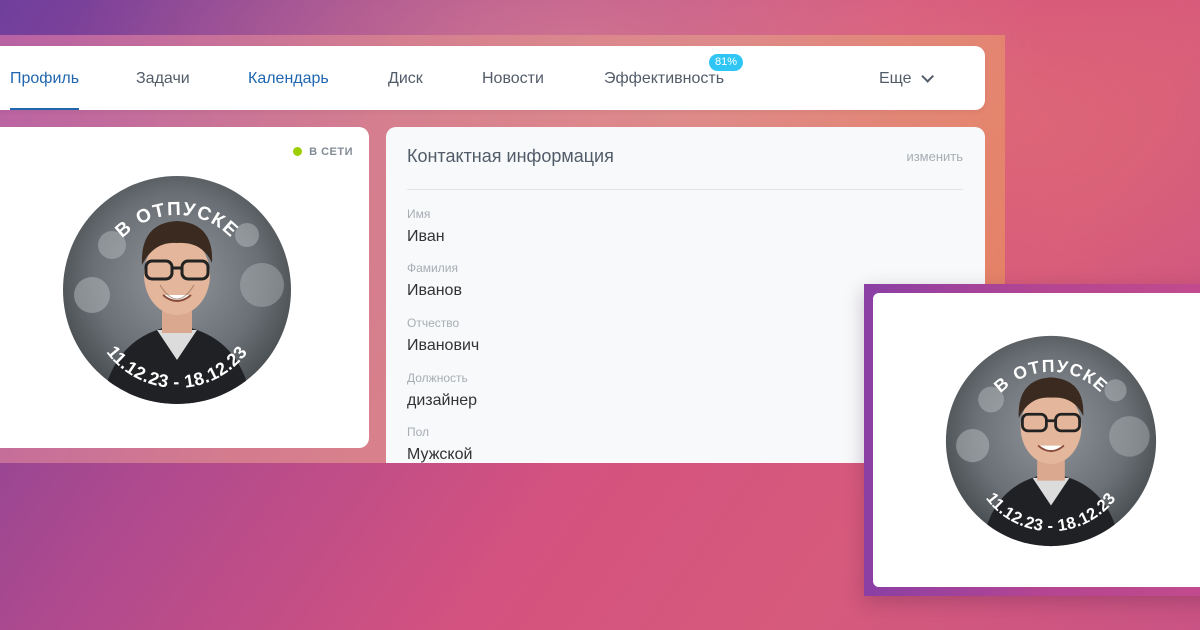 The image size is (1200, 630). What do you see at coordinates (513, 78) in the screenshot?
I see `tab-news: Новости` at bounding box center [513, 78].